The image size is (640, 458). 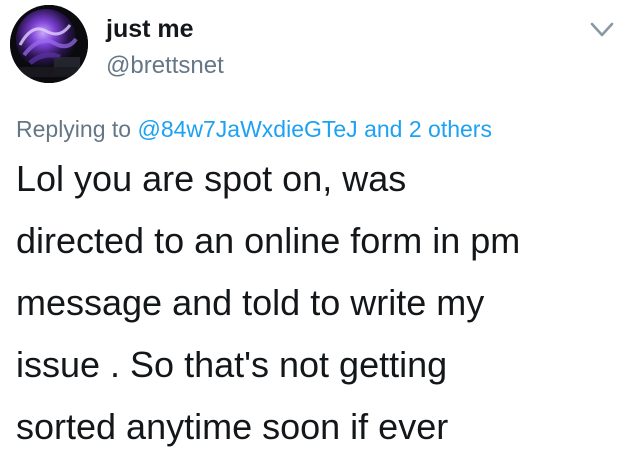 What do you see at coordinates (150, 29) in the screenshot?
I see `display-name: just me` at bounding box center [150, 29].